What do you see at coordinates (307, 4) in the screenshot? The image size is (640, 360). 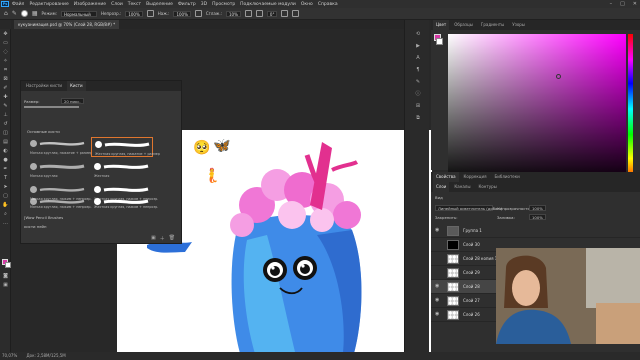 I see `menu-window: Окно` at bounding box center [307, 4].